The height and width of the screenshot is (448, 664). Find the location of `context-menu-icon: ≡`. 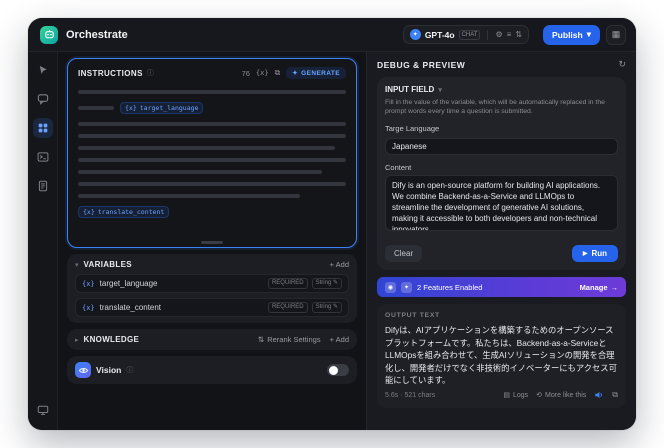

context-menu-icon: ≡ is located at coordinates (509, 34).